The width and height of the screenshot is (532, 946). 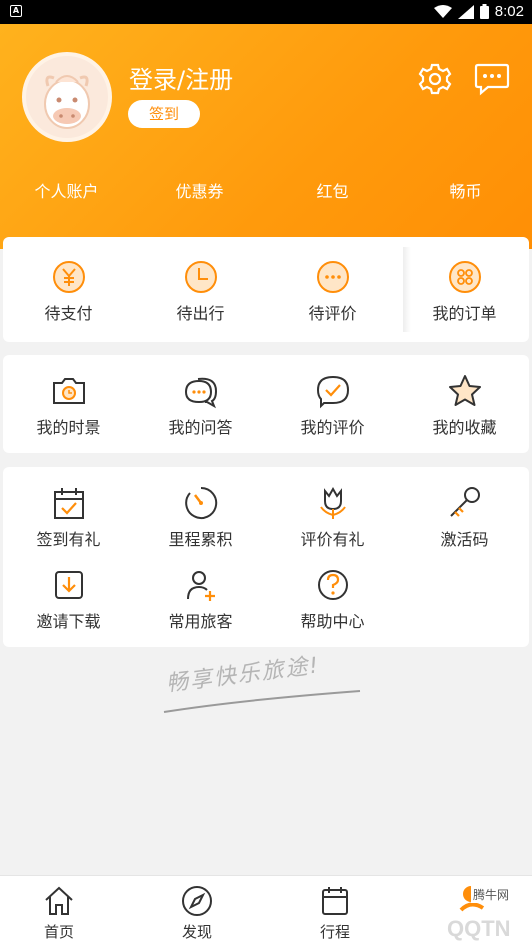 I want to click on my-qa-label: 我的问答, so click(x=200, y=427).